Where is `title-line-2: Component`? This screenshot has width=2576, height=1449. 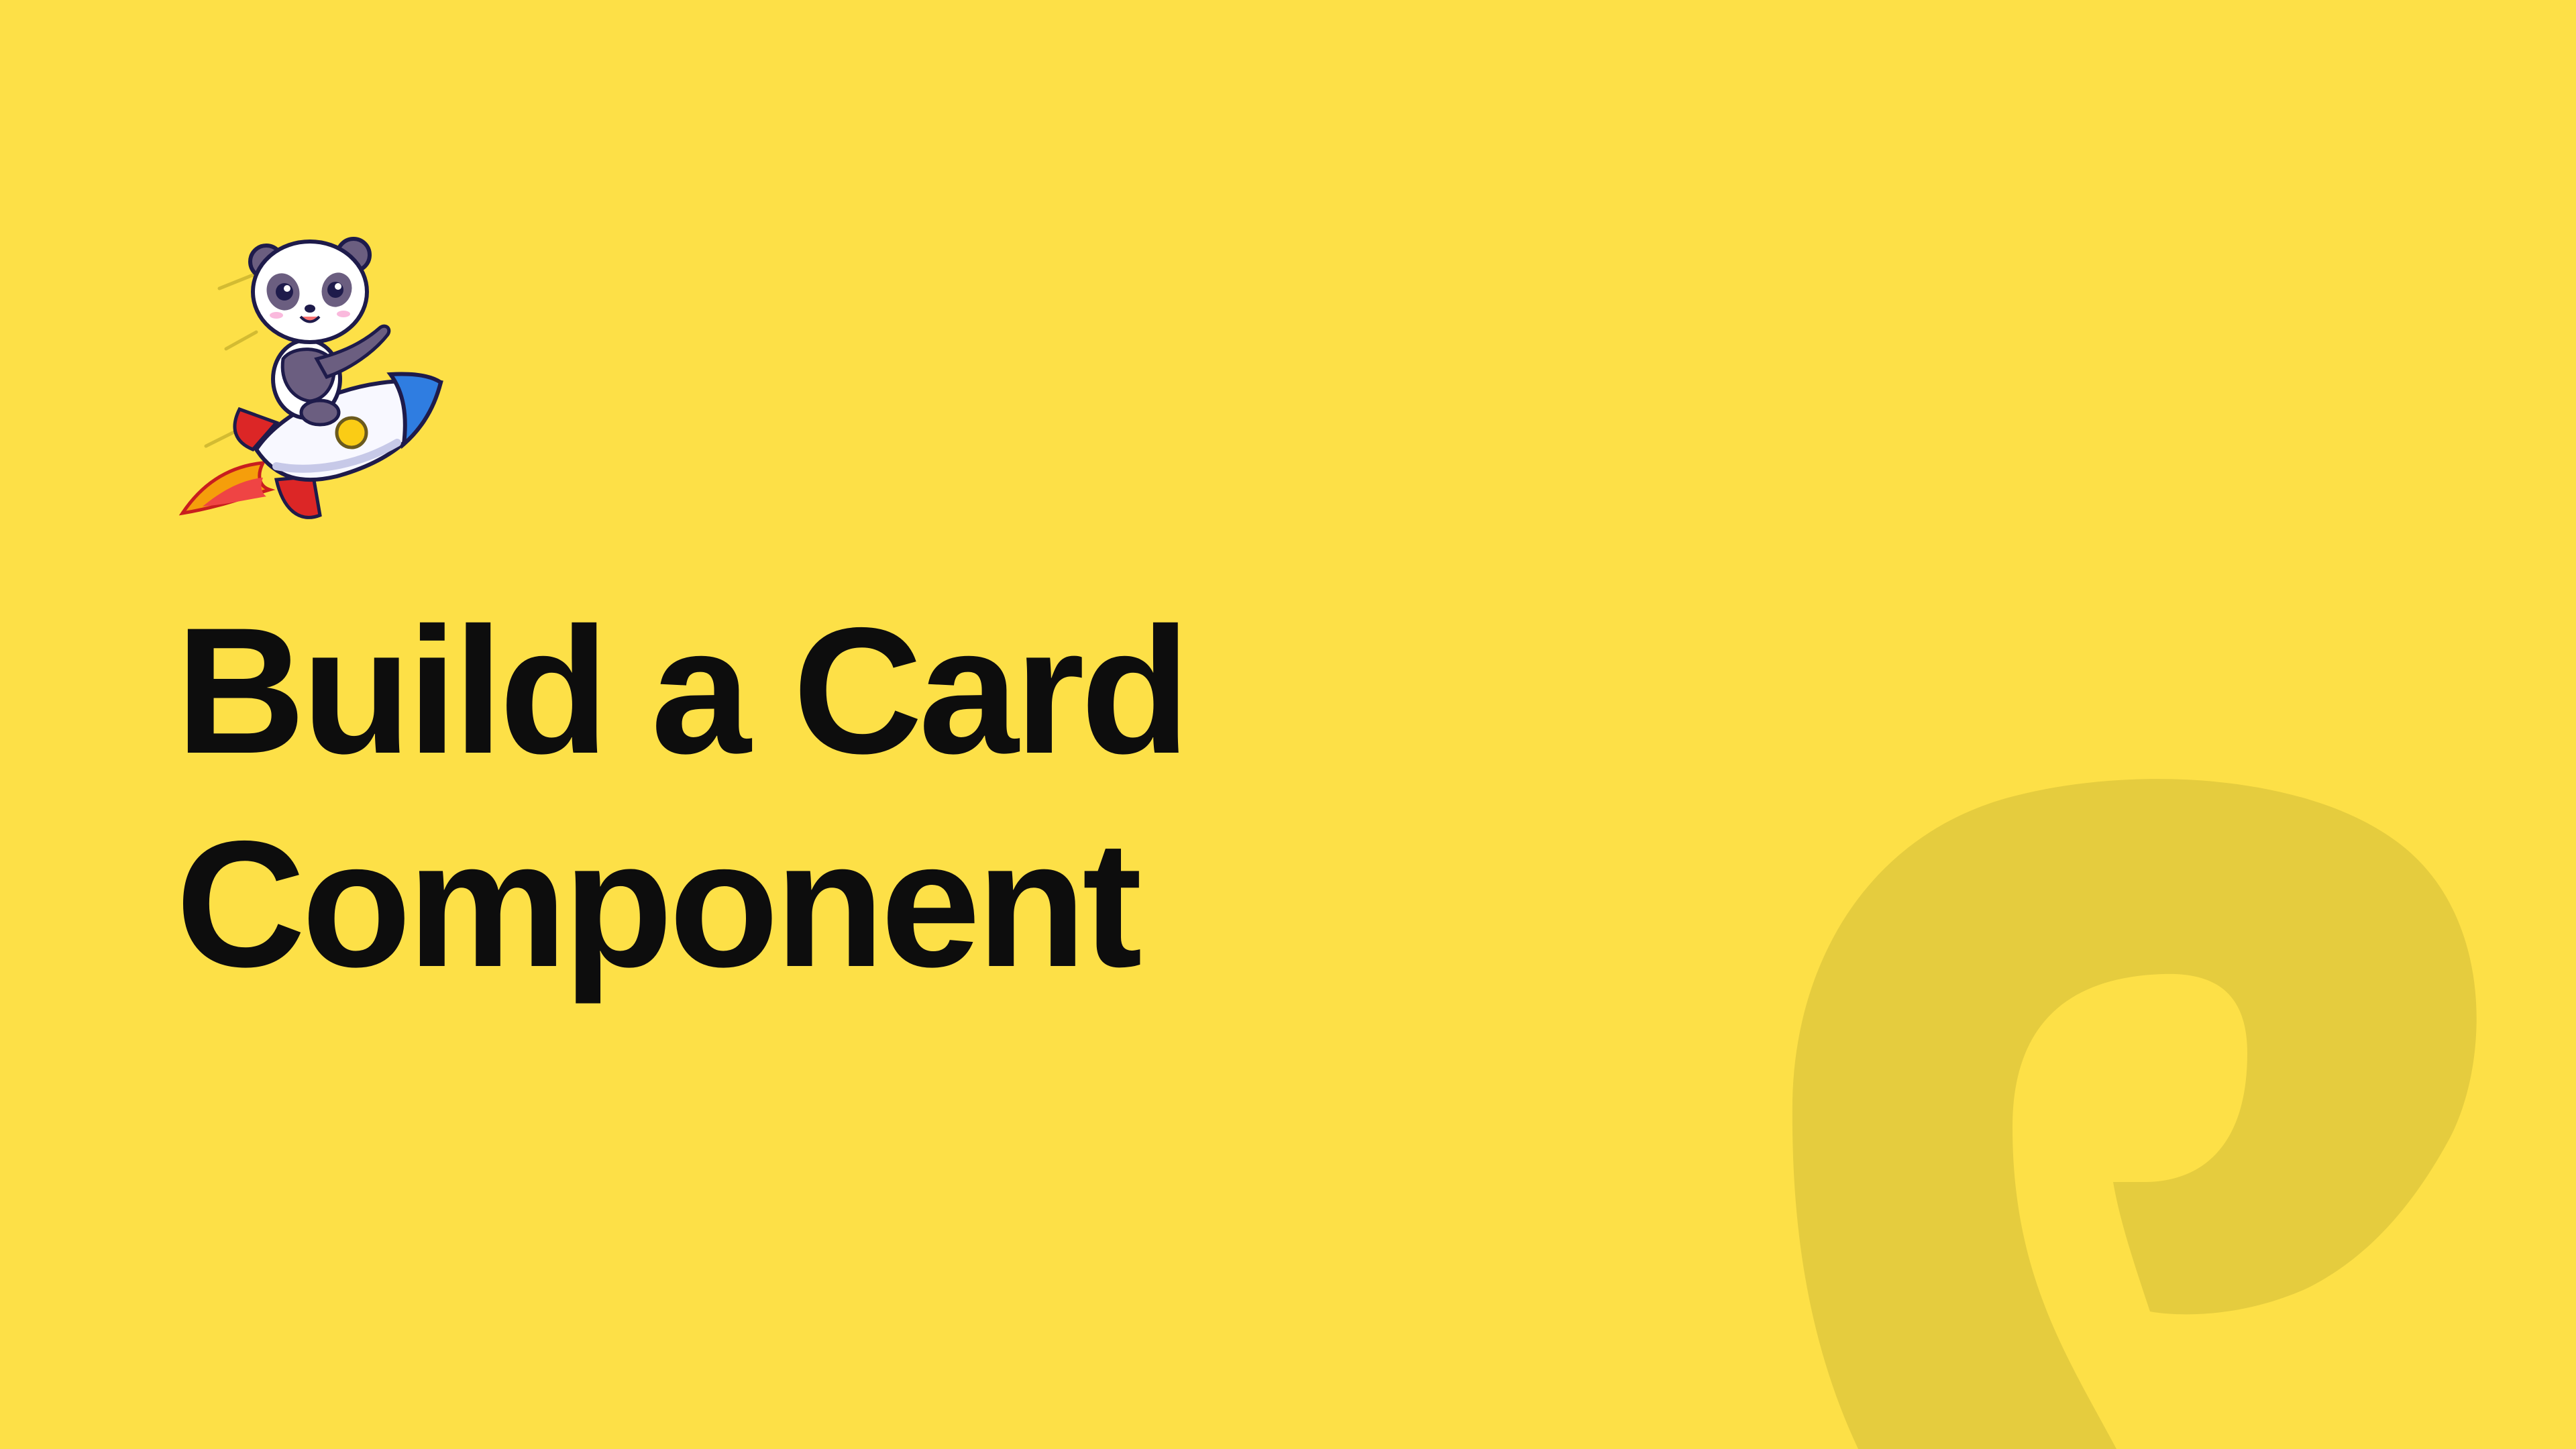
title-line-2: Component is located at coordinates (659, 903).